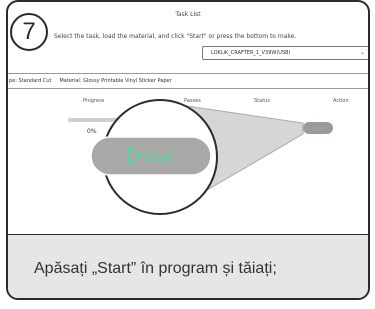 The height and width of the screenshot is (309, 375). Describe the element at coordinates (159, 157) in the screenshot. I see `zoom-start-label: Start` at that location.